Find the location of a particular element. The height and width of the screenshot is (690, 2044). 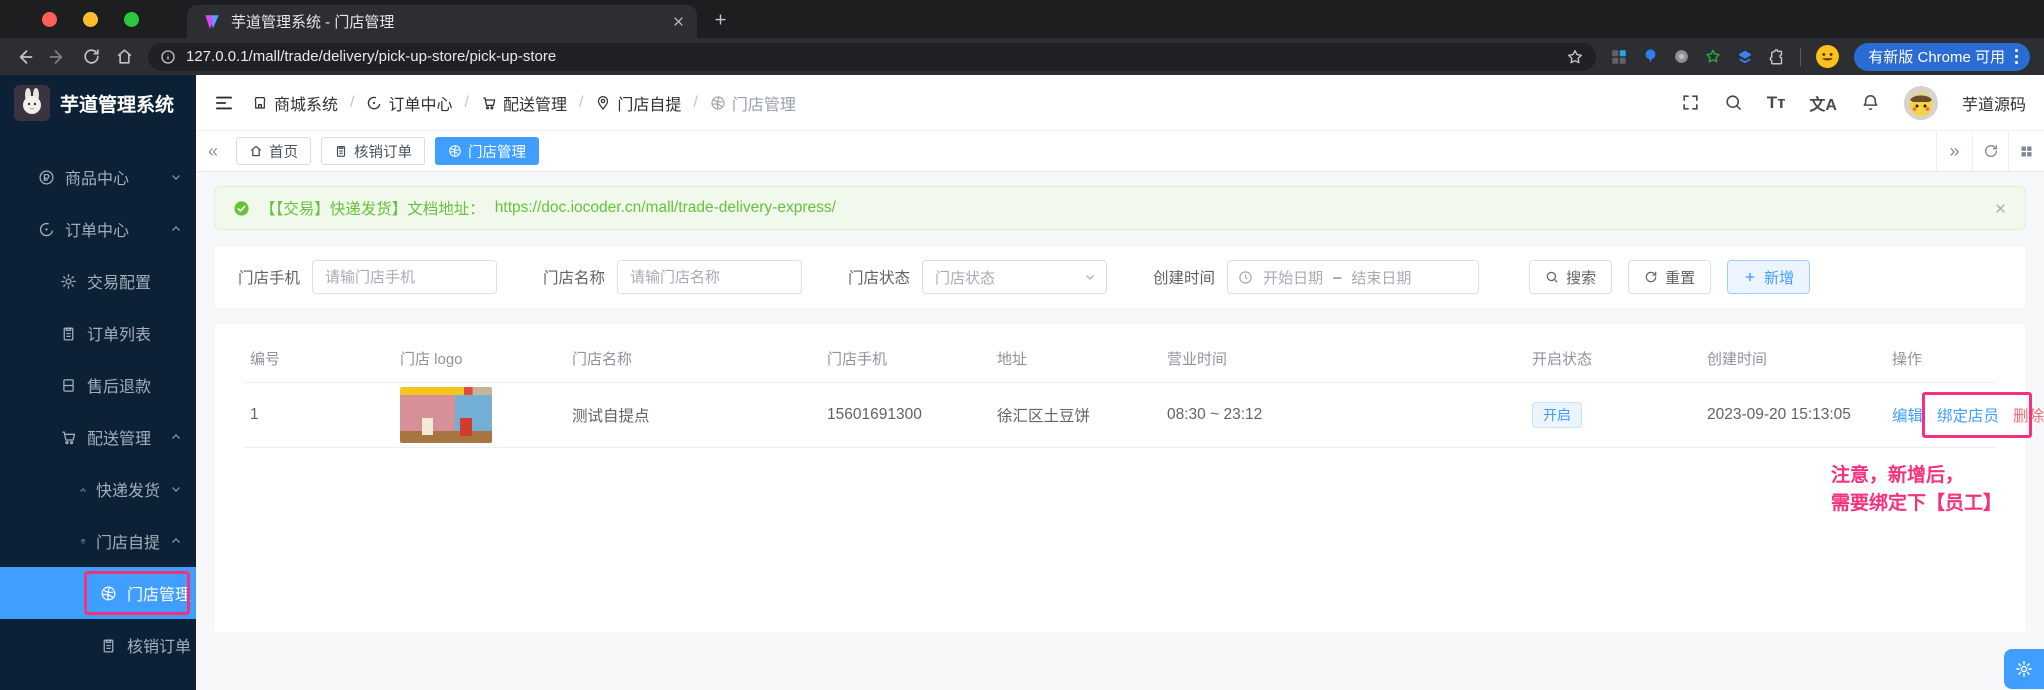

breadcrumb-item-order-center: 订单中心 is located at coordinates (409, 103).